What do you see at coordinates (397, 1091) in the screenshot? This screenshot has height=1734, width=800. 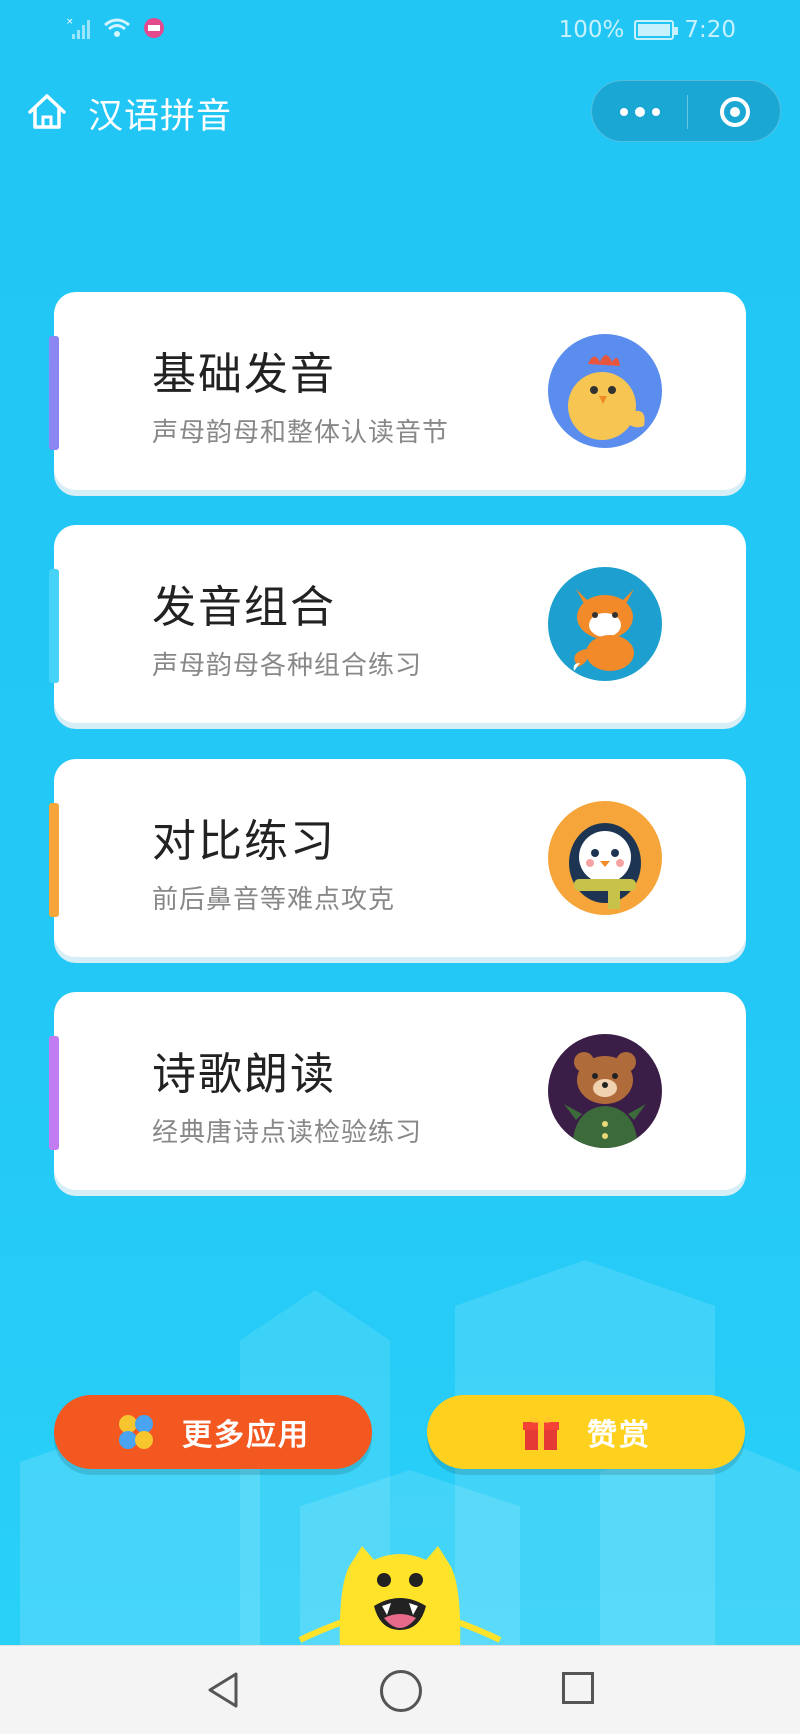 I see `card-poetry-reading: 诗歌朗读 经典唐诗点读检验练习` at bounding box center [397, 1091].